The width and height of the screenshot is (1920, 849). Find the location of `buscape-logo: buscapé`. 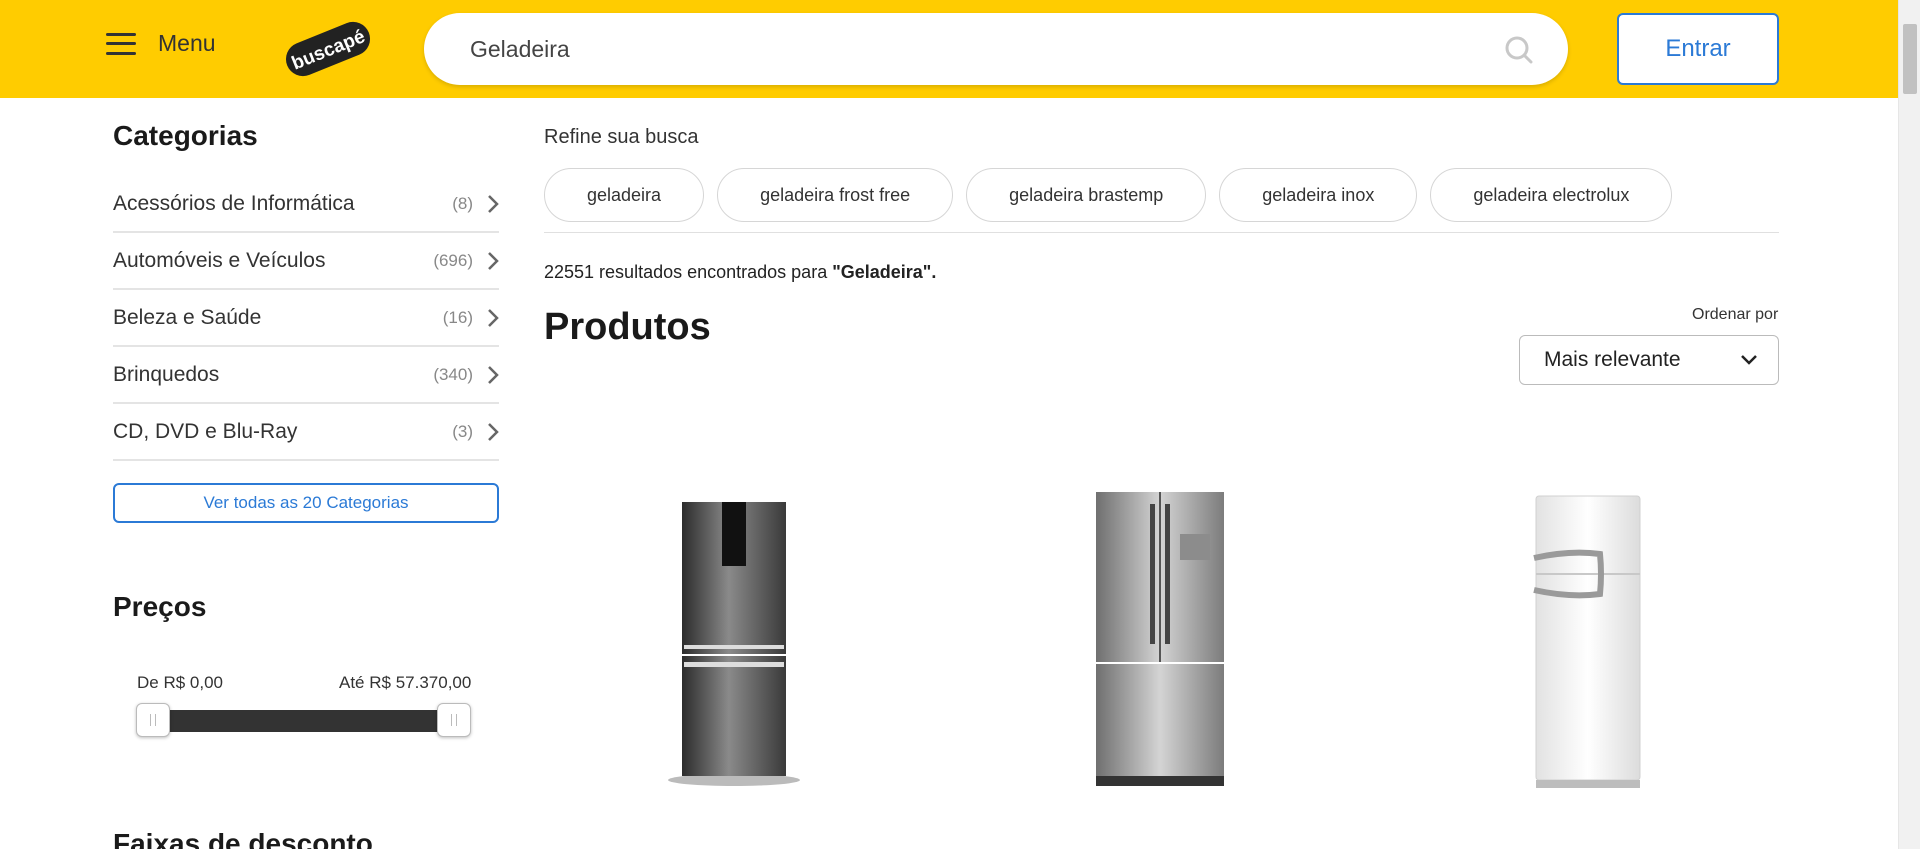

buscape-logo: buscapé is located at coordinates (328, 49).